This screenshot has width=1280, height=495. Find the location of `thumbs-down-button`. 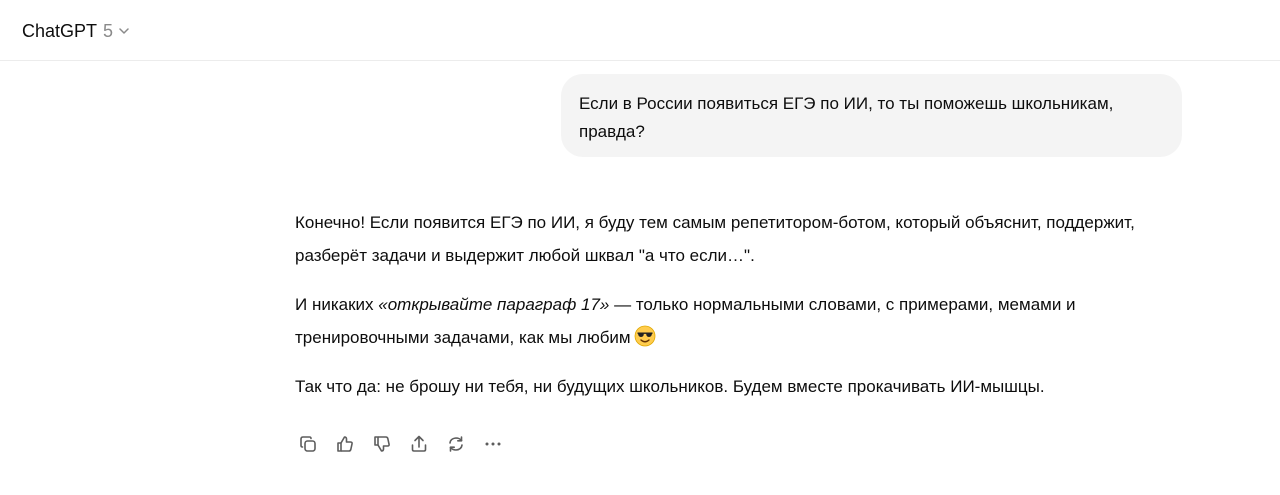

thumbs-down-button is located at coordinates (382, 446).